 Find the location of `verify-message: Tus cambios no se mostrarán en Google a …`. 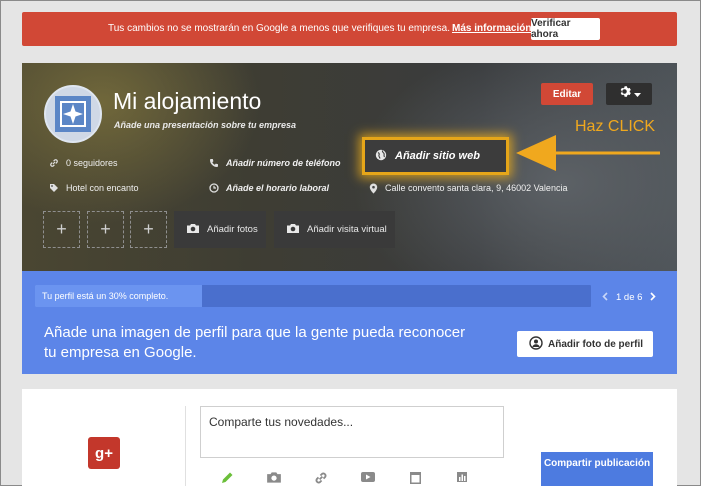

verify-message: Tus cambios no se mostrarán en Google a … is located at coordinates (279, 28).